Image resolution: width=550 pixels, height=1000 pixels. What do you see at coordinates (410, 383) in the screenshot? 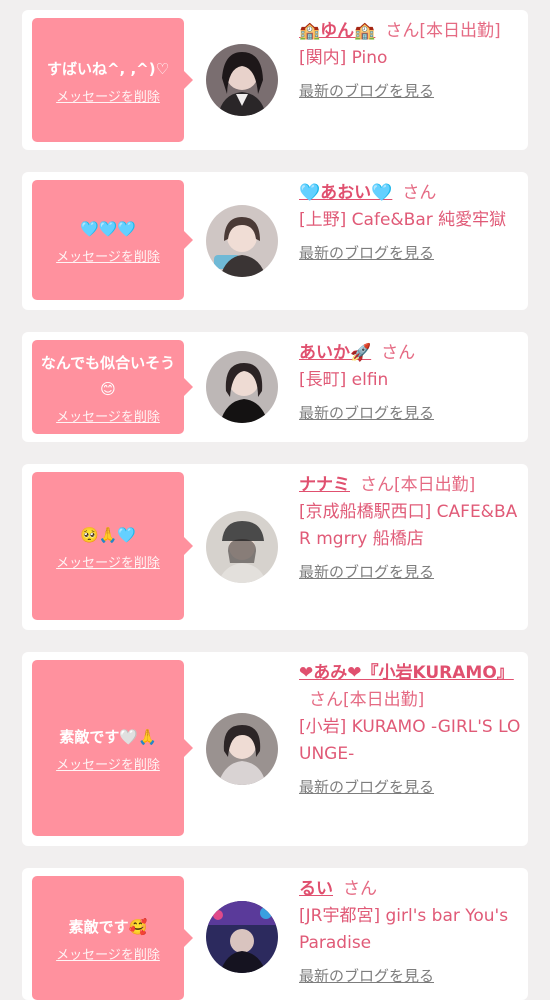
I see `sender-info: あいか🚀 さん [長町] elfin 最新のブログを見る` at bounding box center [410, 383].